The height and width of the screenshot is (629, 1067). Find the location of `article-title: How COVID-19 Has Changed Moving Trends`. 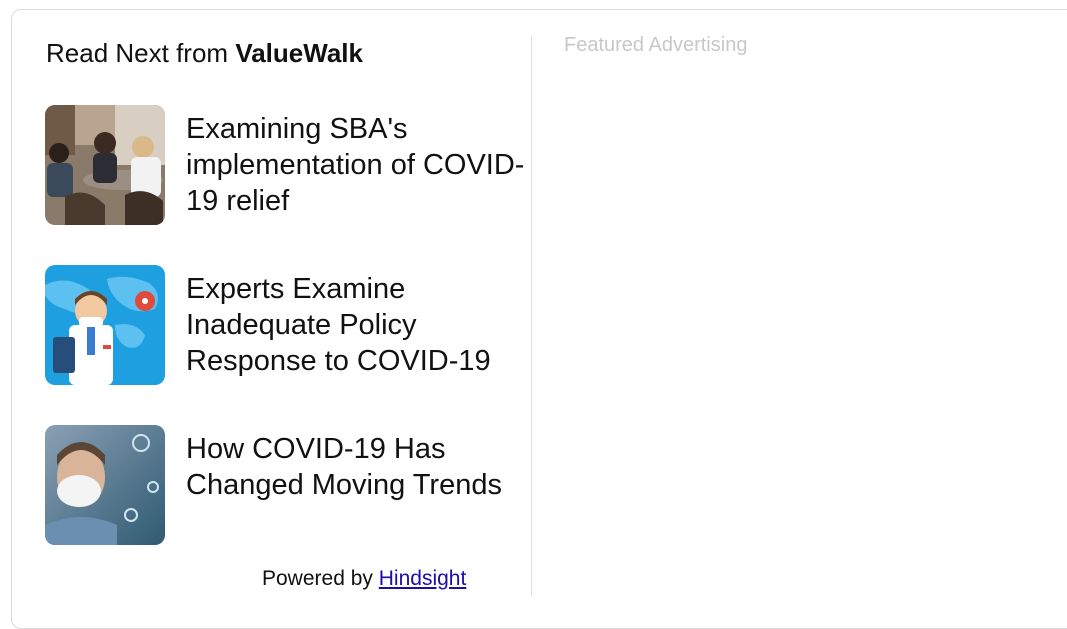

article-title: How COVID-19 Has Changed Moving Trends is located at coordinates (358, 467).